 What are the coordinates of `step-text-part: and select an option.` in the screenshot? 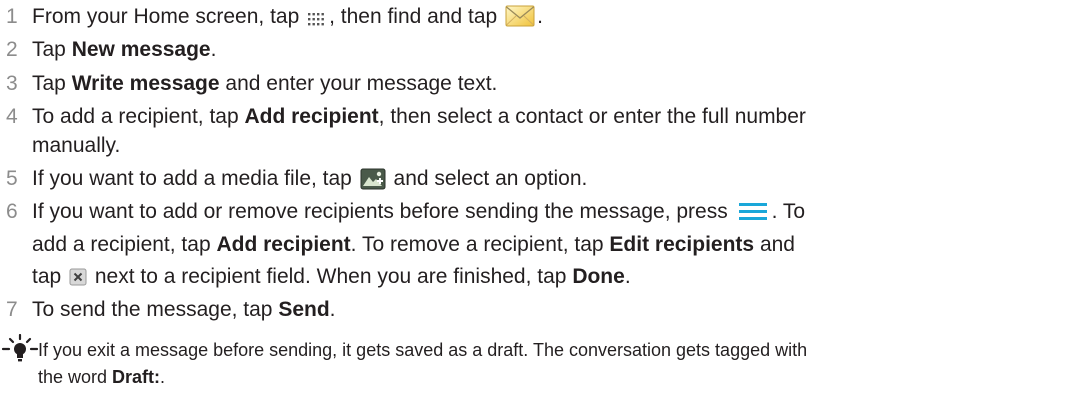 It's located at (487, 178).